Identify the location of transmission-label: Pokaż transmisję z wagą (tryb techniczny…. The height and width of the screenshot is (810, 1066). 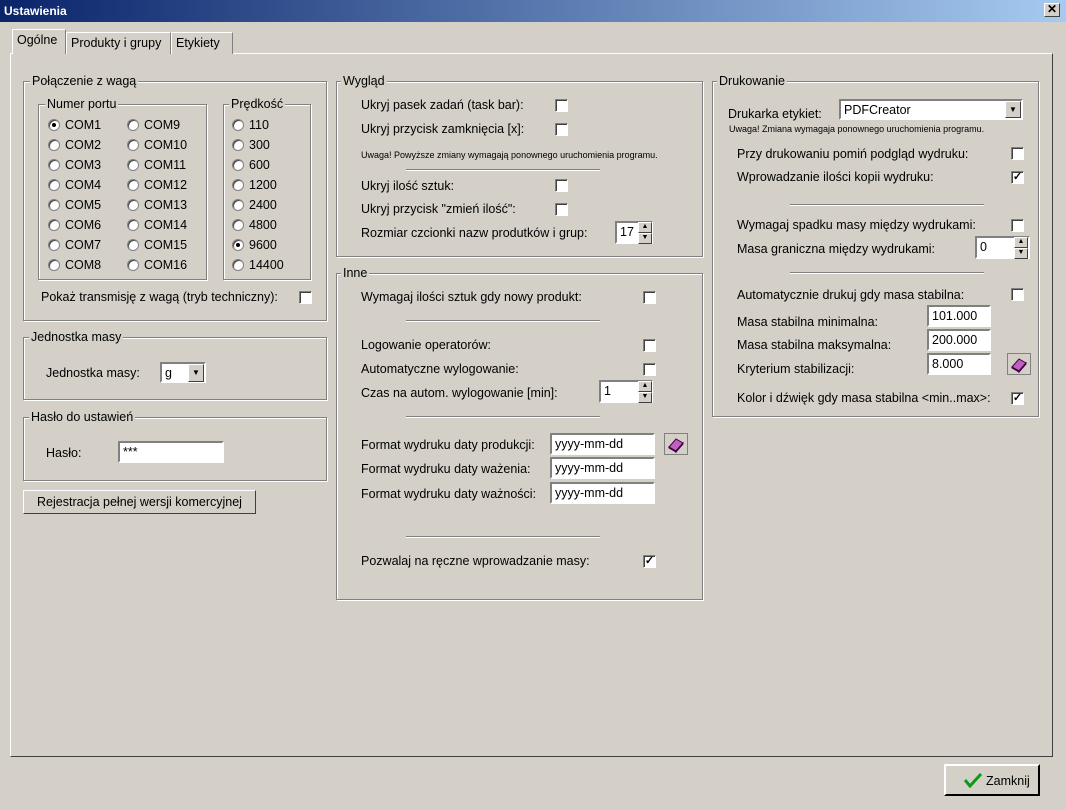
(159, 297).